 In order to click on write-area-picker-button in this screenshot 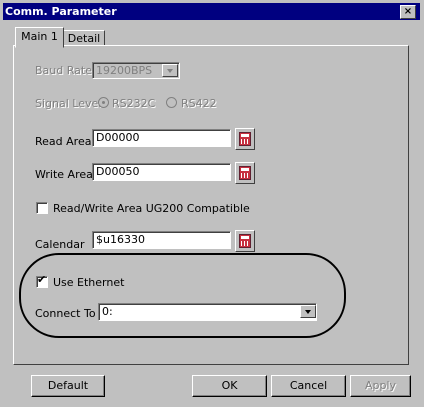, I will do `click(245, 173)`.